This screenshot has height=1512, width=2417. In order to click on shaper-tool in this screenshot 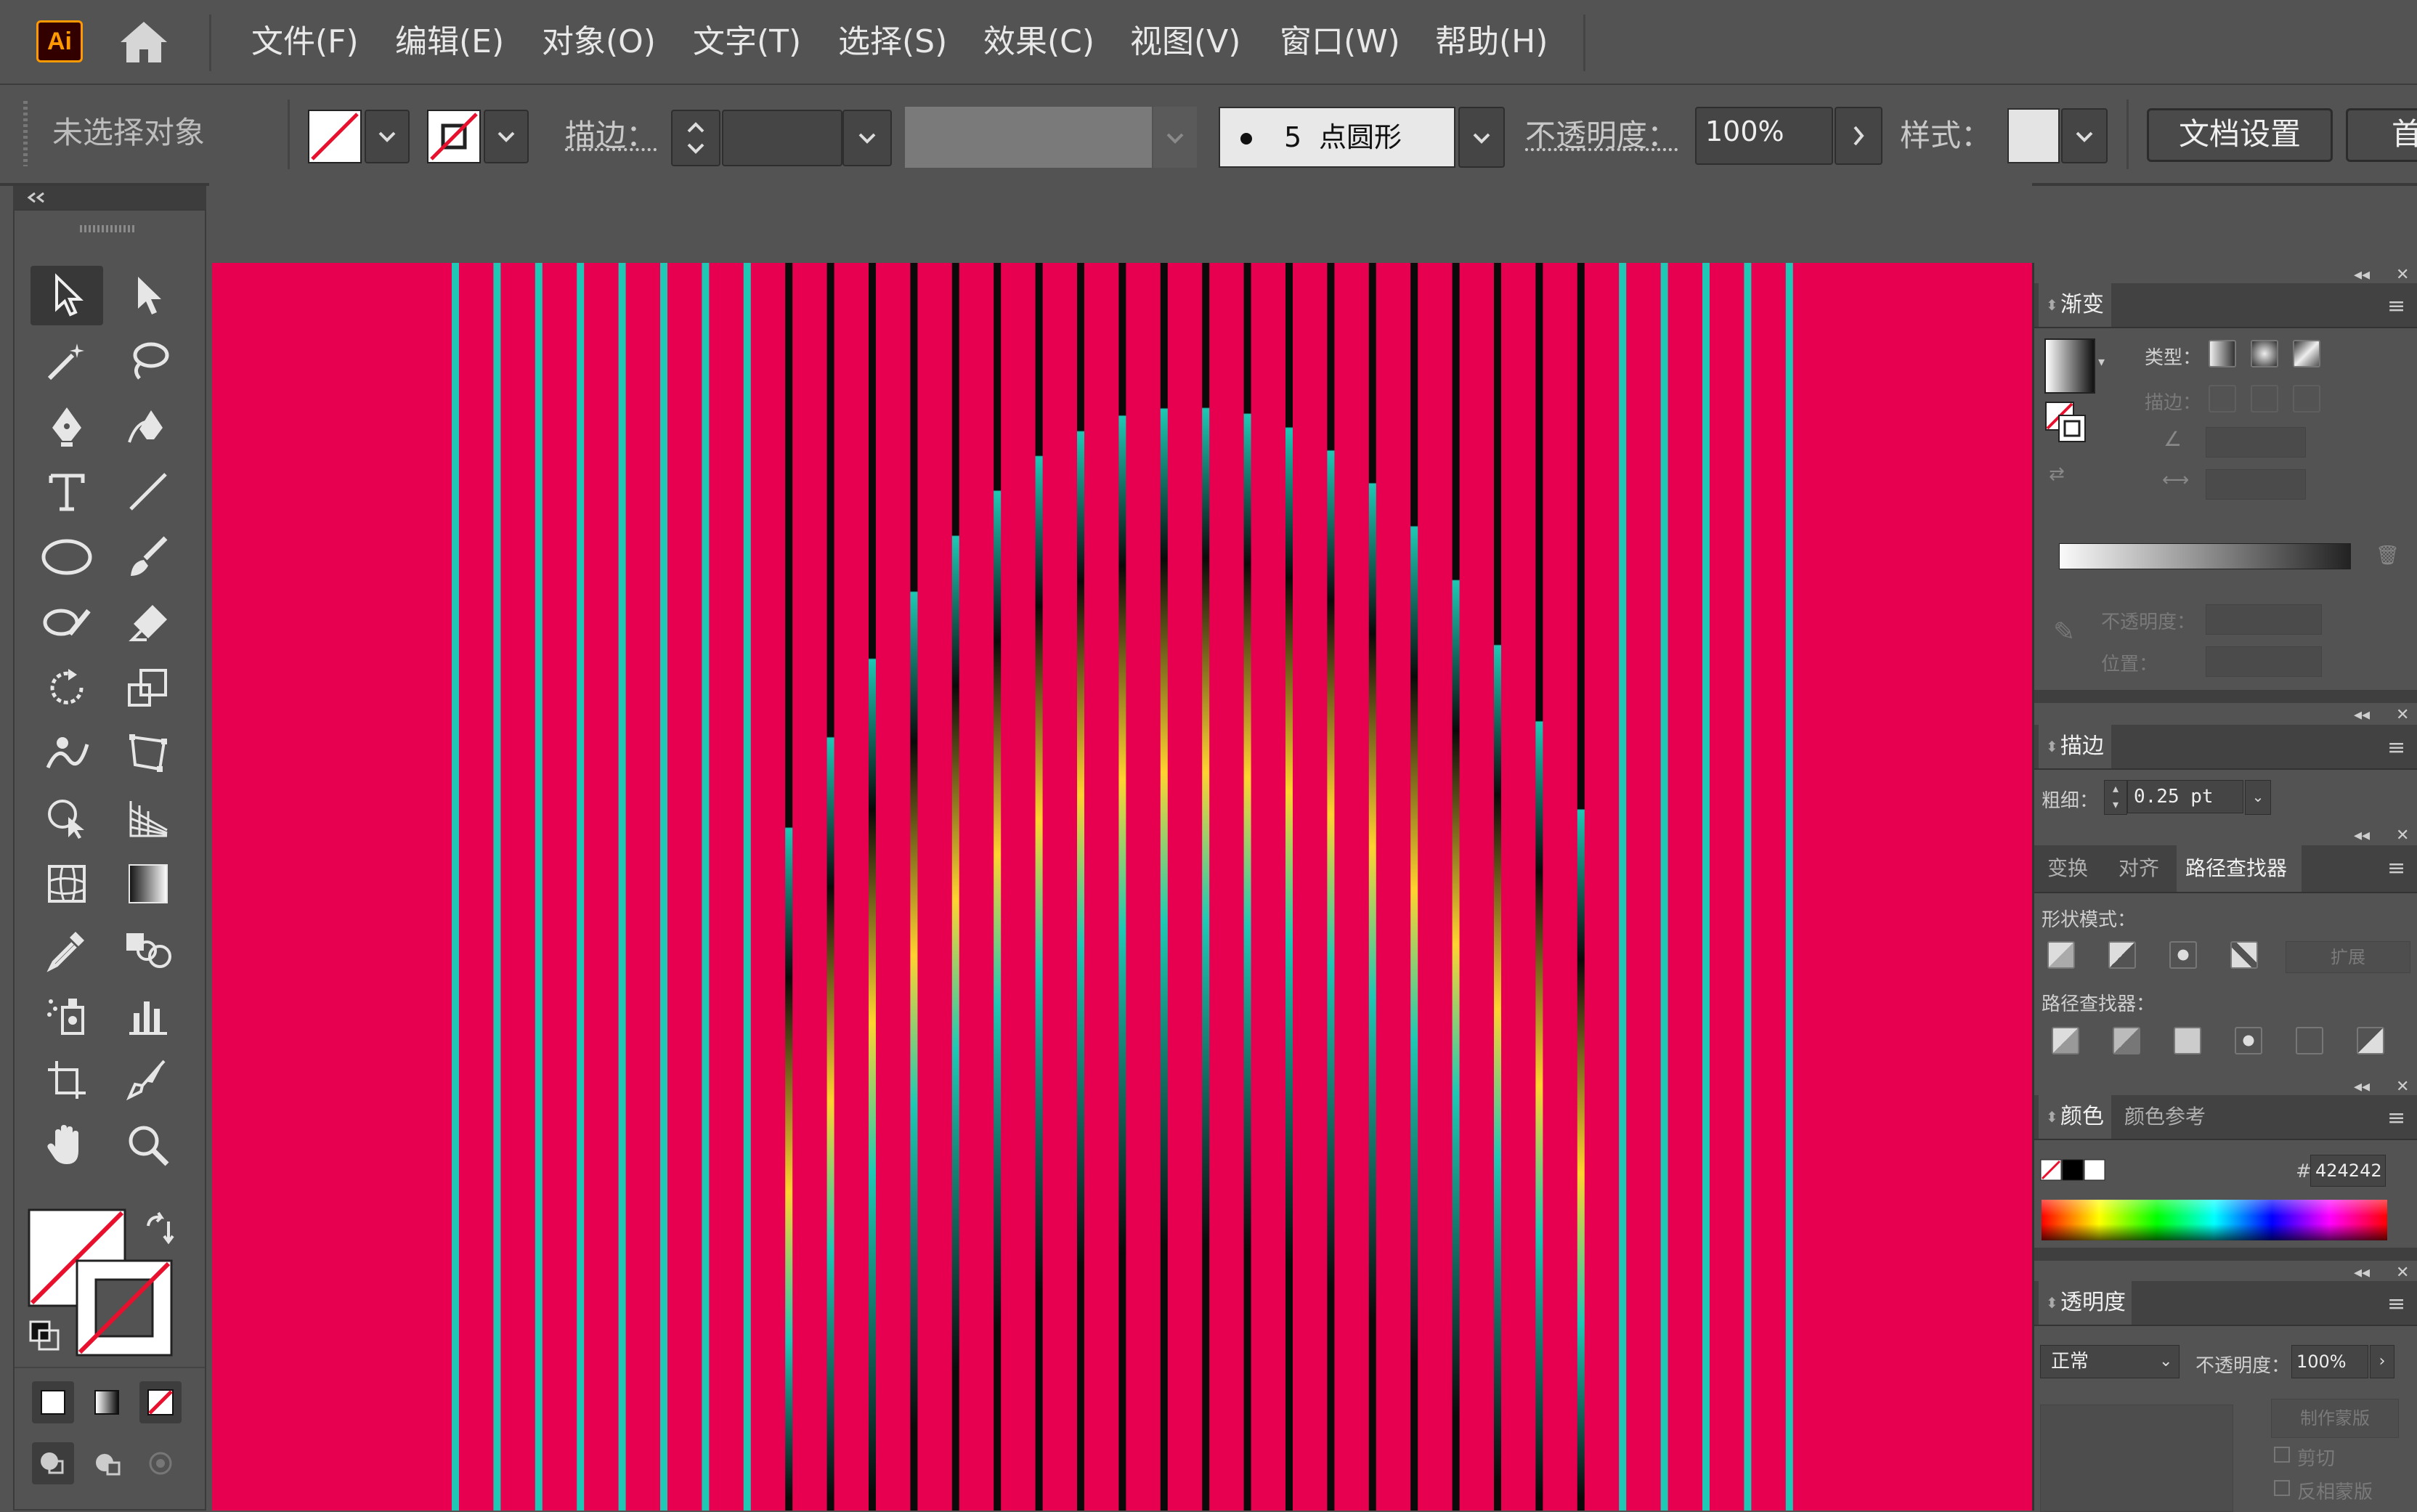, I will do `click(67, 622)`.